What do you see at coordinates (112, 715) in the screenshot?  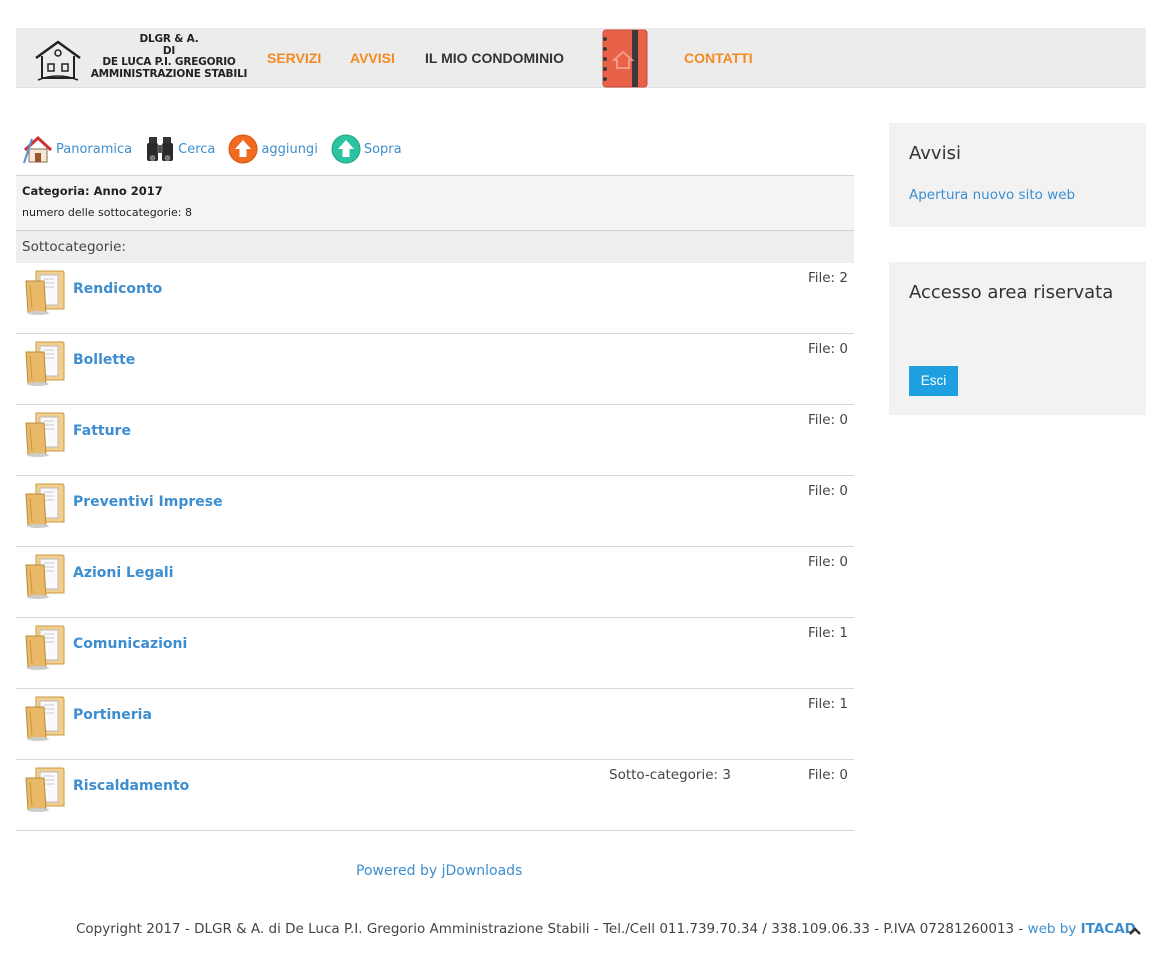 I see `subcategory-name: Portineria` at bounding box center [112, 715].